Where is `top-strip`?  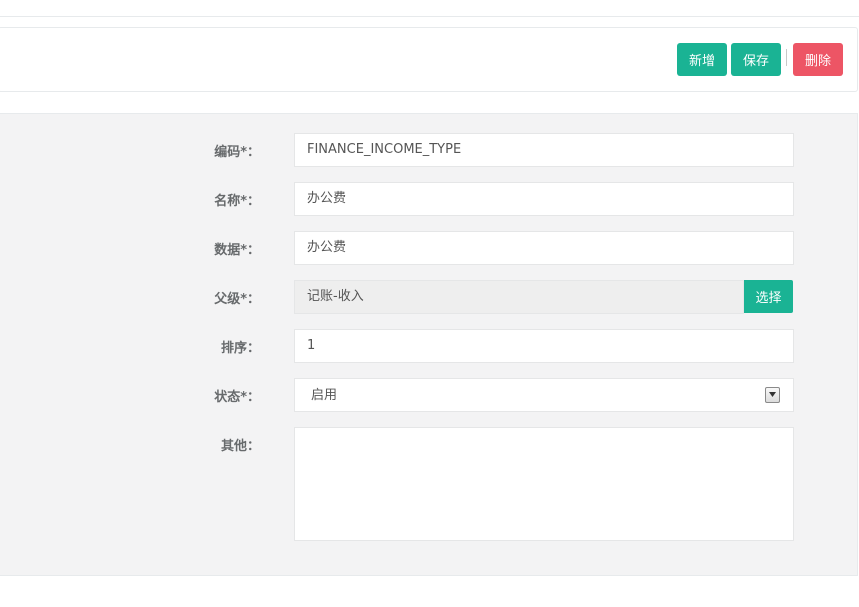
top-strip is located at coordinates (429, 8).